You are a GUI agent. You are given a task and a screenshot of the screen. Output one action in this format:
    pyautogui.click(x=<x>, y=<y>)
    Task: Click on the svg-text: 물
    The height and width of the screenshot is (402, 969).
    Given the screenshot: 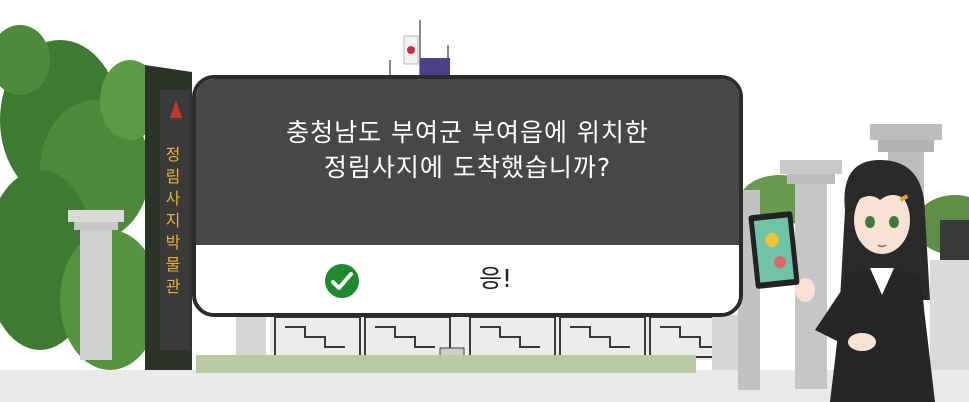 What is the action you would take?
    pyautogui.click(x=173, y=264)
    